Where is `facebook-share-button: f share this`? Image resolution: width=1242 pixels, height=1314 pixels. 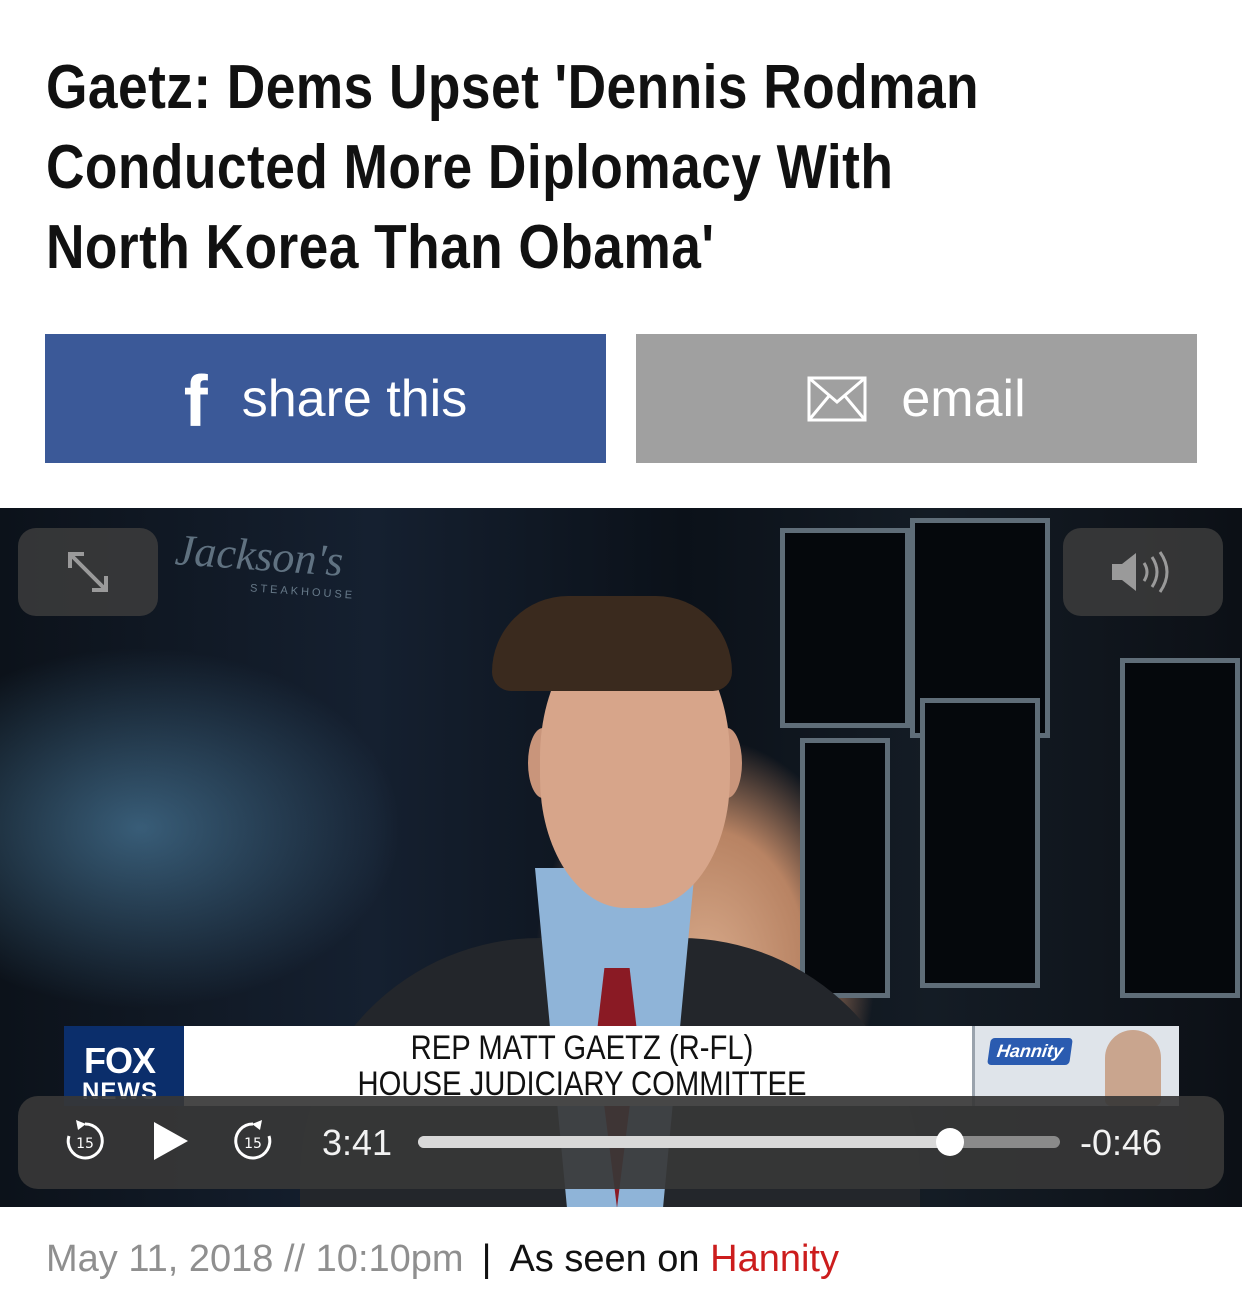 facebook-share-button: f share this is located at coordinates (325, 398).